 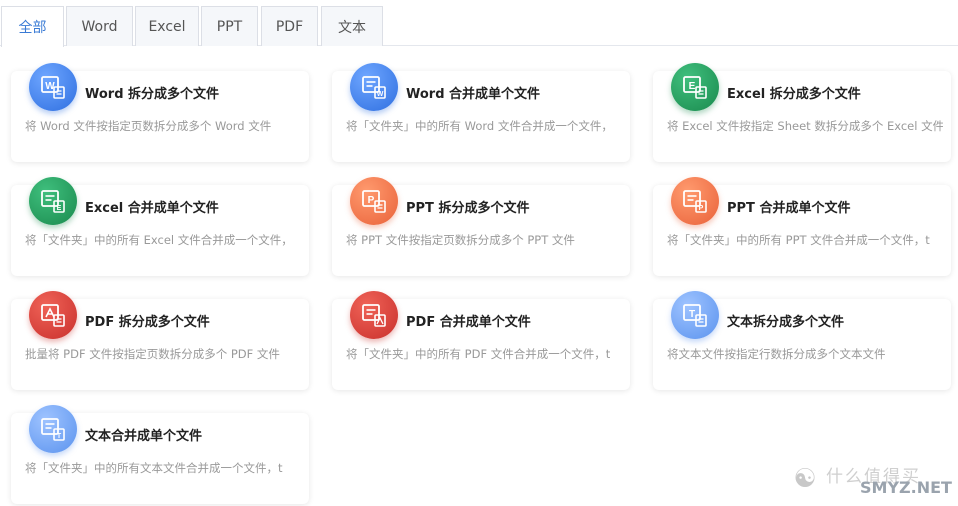 What do you see at coordinates (478, 354) in the screenshot?
I see `card-description: 将「文件夹」中的所有 PDF 文件合并成一个文件，t` at bounding box center [478, 354].